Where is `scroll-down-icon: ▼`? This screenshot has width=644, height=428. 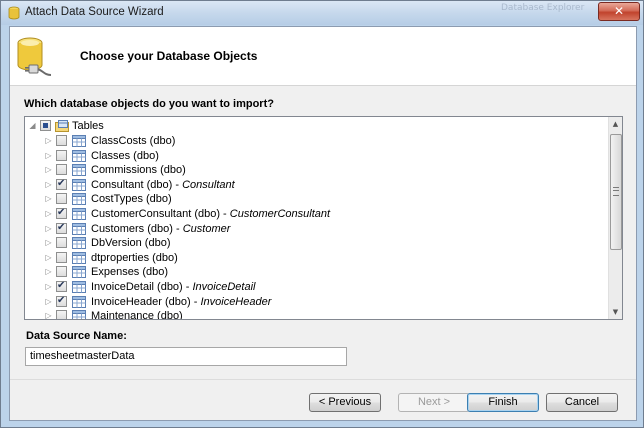 scroll-down-icon: ▼ is located at coordinates (615, 312).